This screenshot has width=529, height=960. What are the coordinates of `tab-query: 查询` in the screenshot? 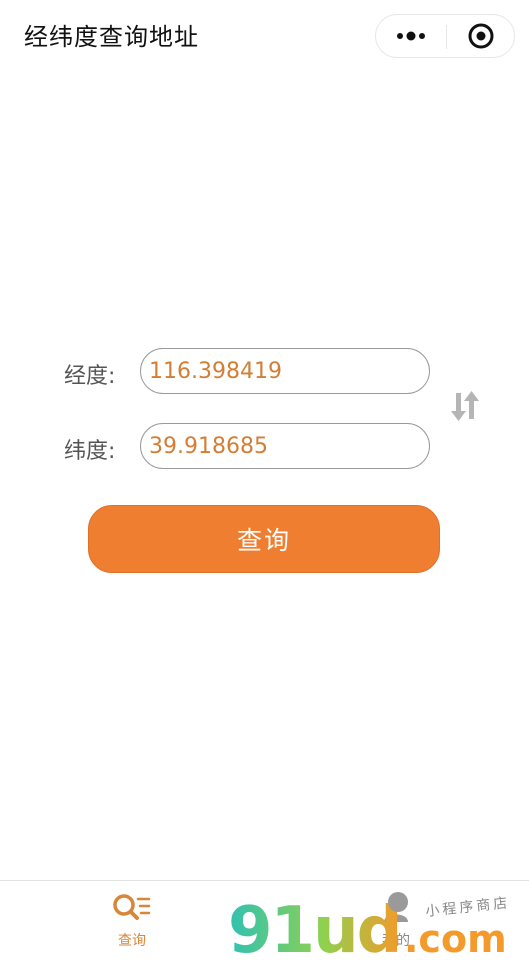 It's located at (132, 920).